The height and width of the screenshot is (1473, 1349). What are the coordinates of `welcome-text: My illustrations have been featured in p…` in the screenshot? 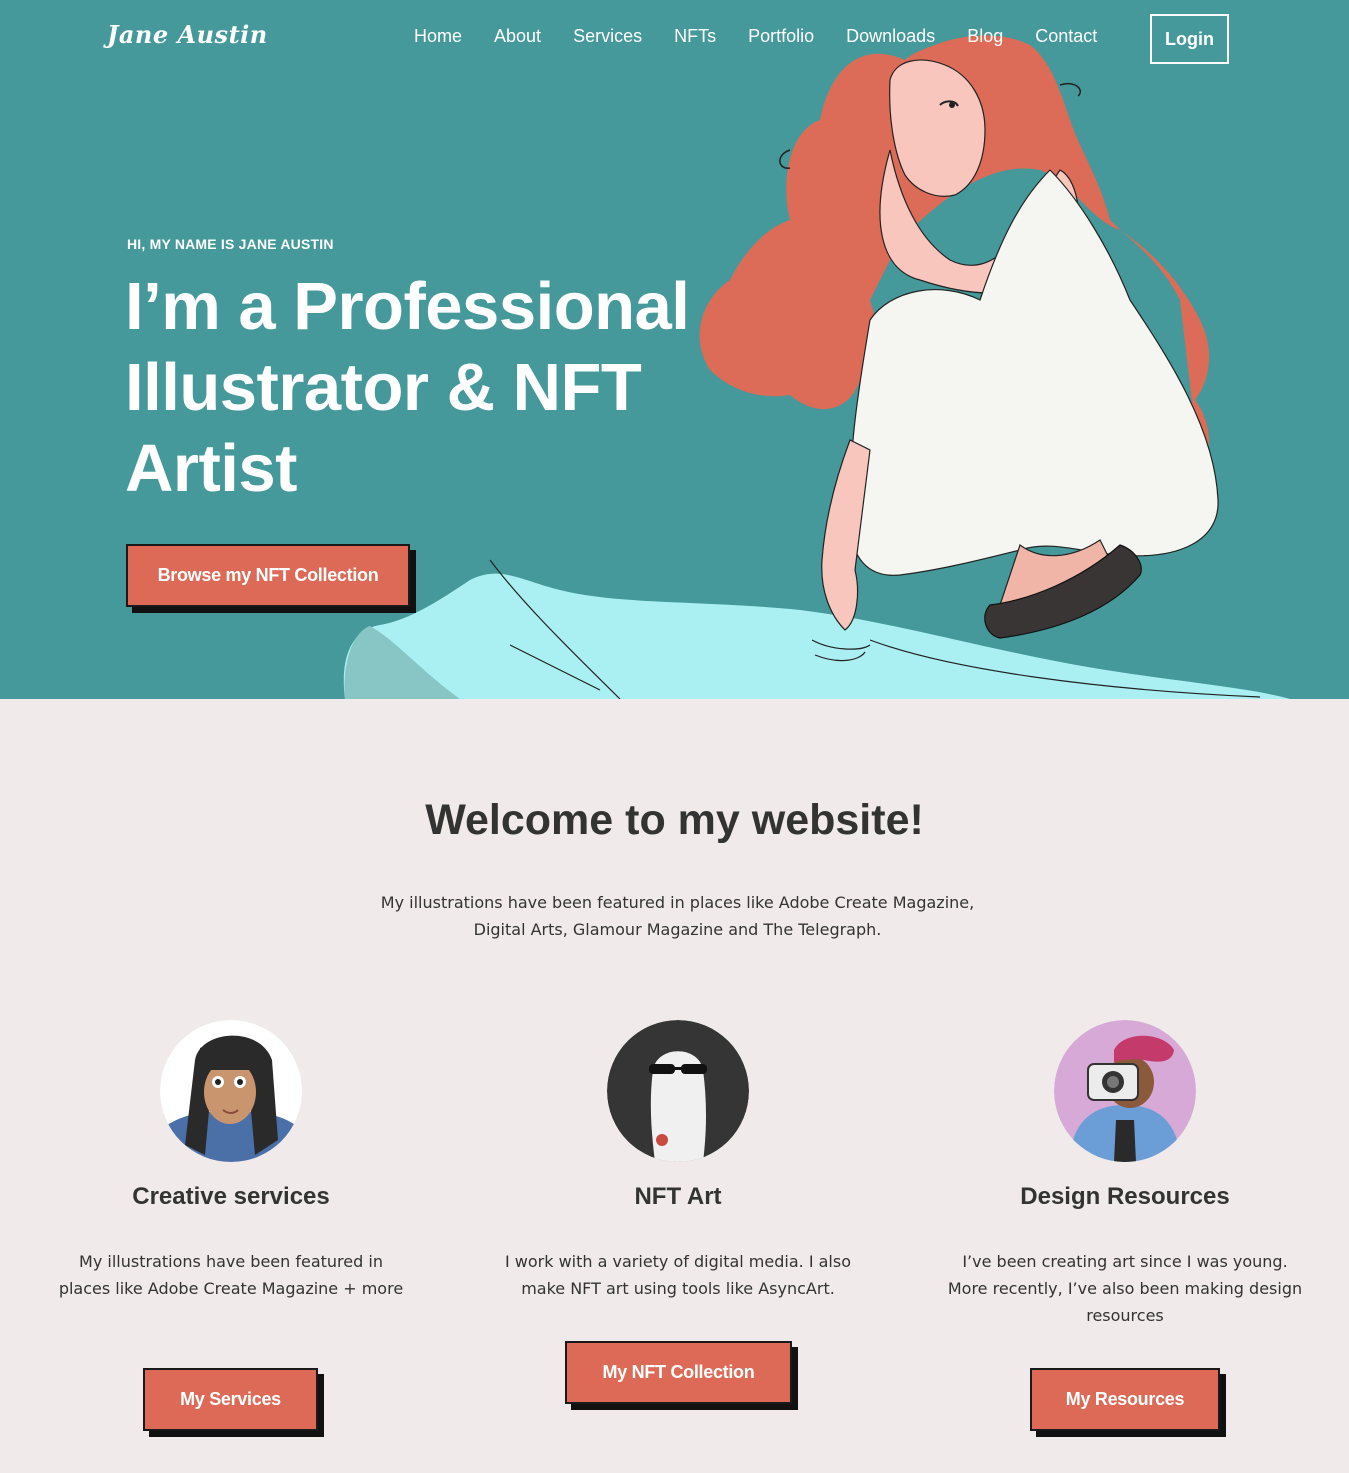 It's located at (677, 916).